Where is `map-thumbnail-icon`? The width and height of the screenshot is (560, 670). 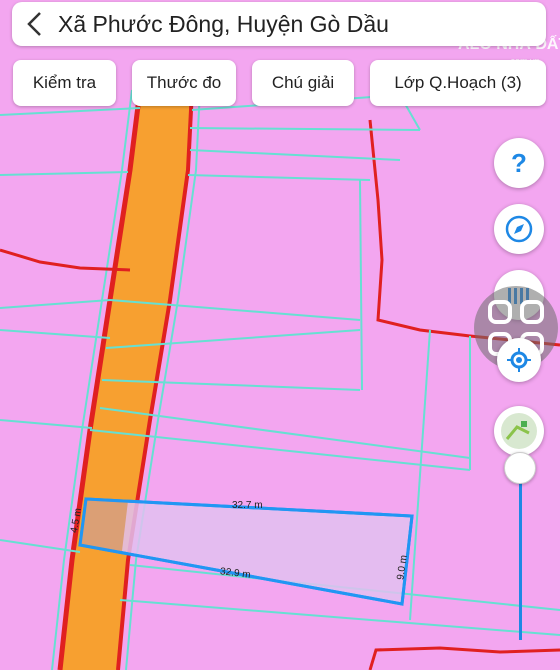
map-thumbnail-icon is located at coordinates (519, 431).